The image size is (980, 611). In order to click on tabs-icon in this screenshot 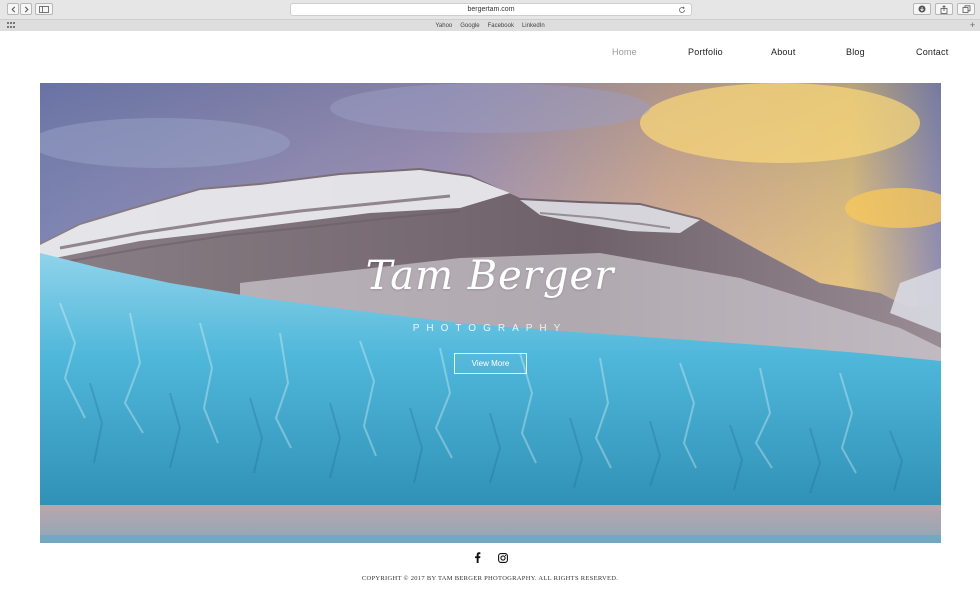, I will do `click(966, 9)`.